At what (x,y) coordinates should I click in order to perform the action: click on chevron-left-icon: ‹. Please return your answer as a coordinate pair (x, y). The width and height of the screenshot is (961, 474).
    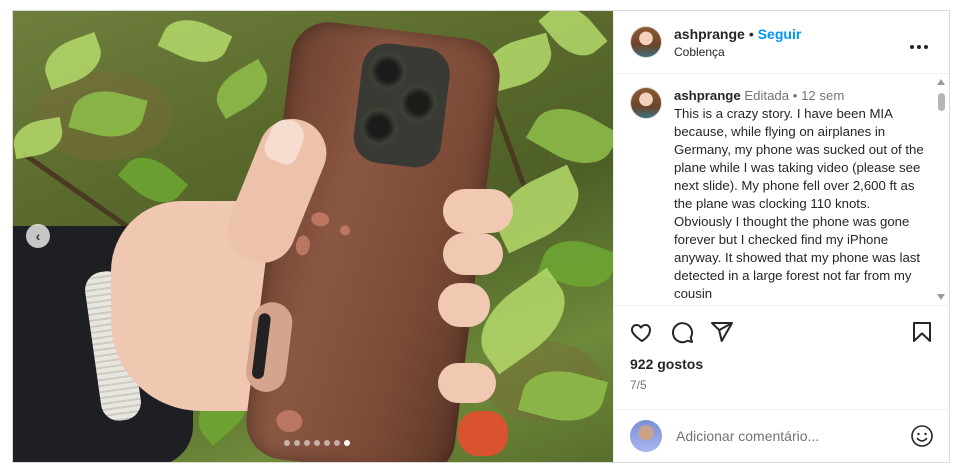
    Looking at the image, I should click on (38, 236).